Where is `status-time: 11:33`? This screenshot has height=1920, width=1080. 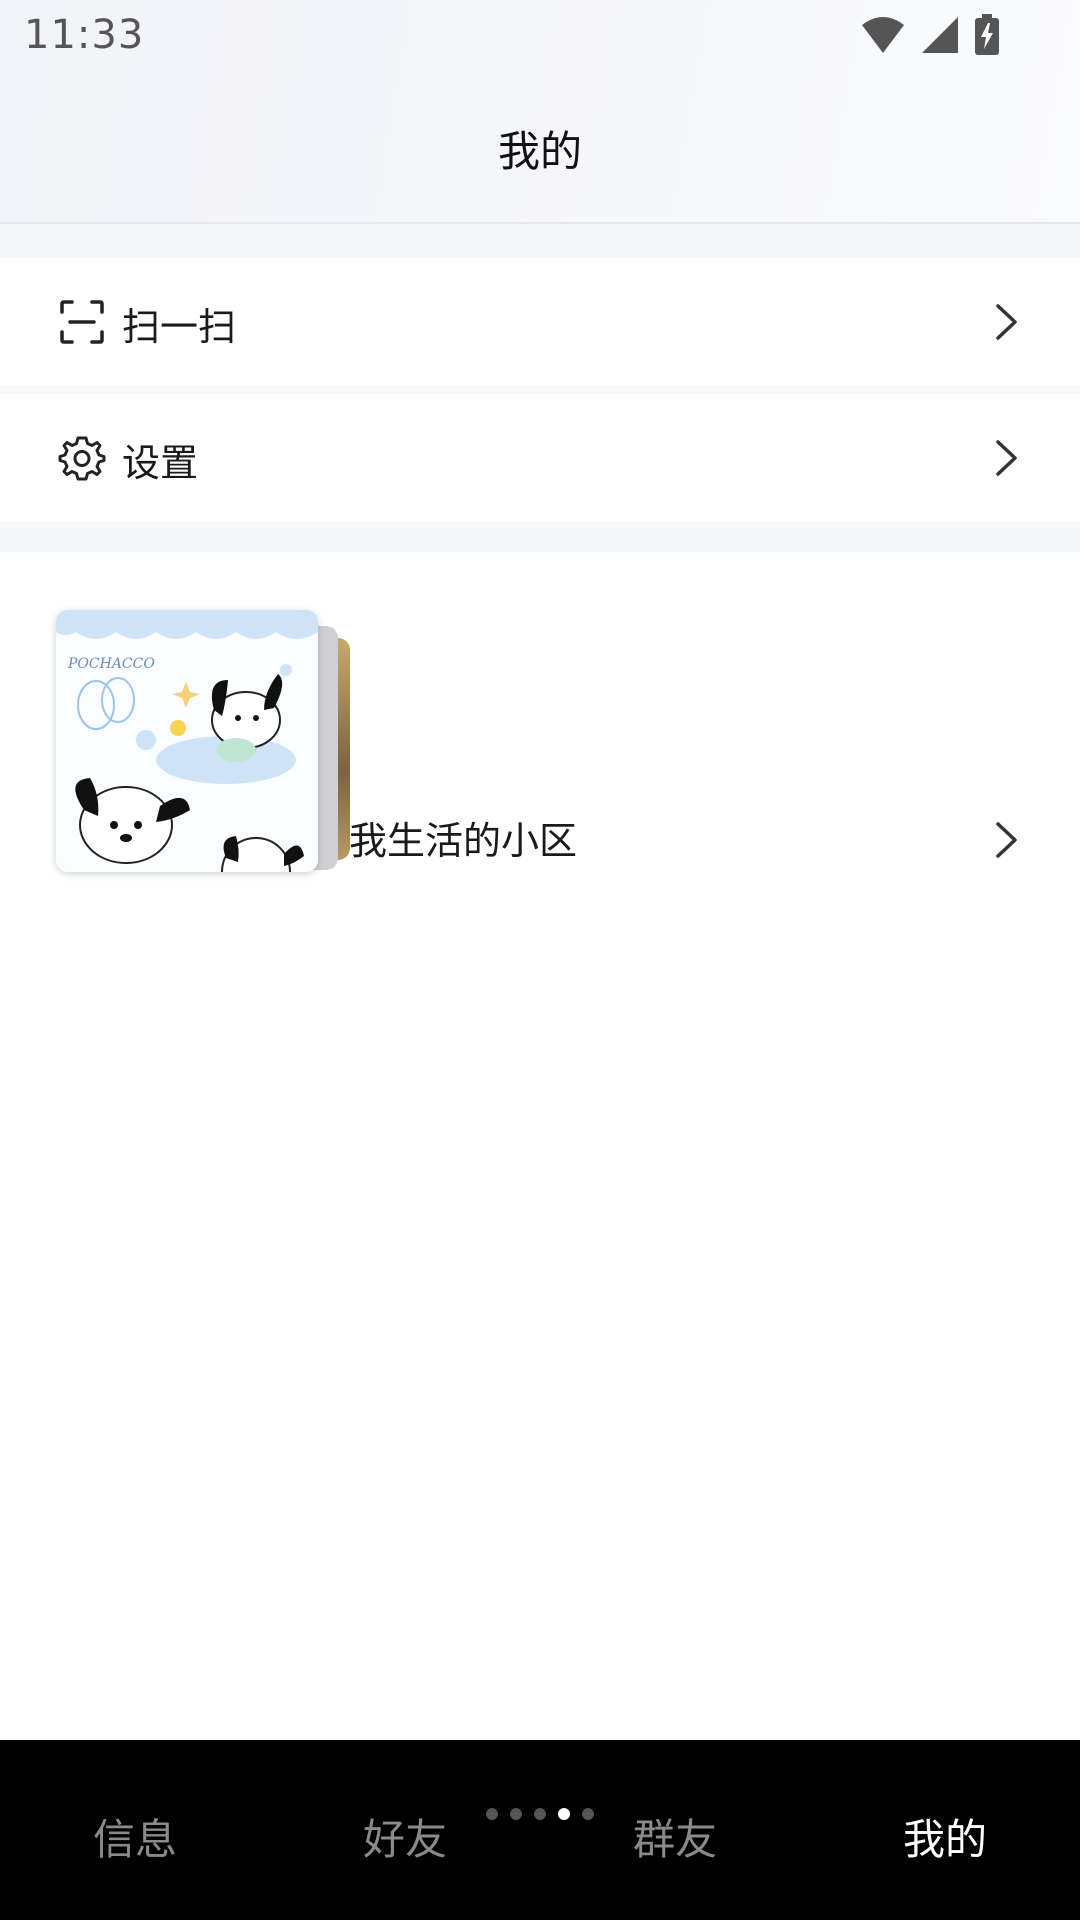 status-time: 11:33 is located at coordinates (84, 35).